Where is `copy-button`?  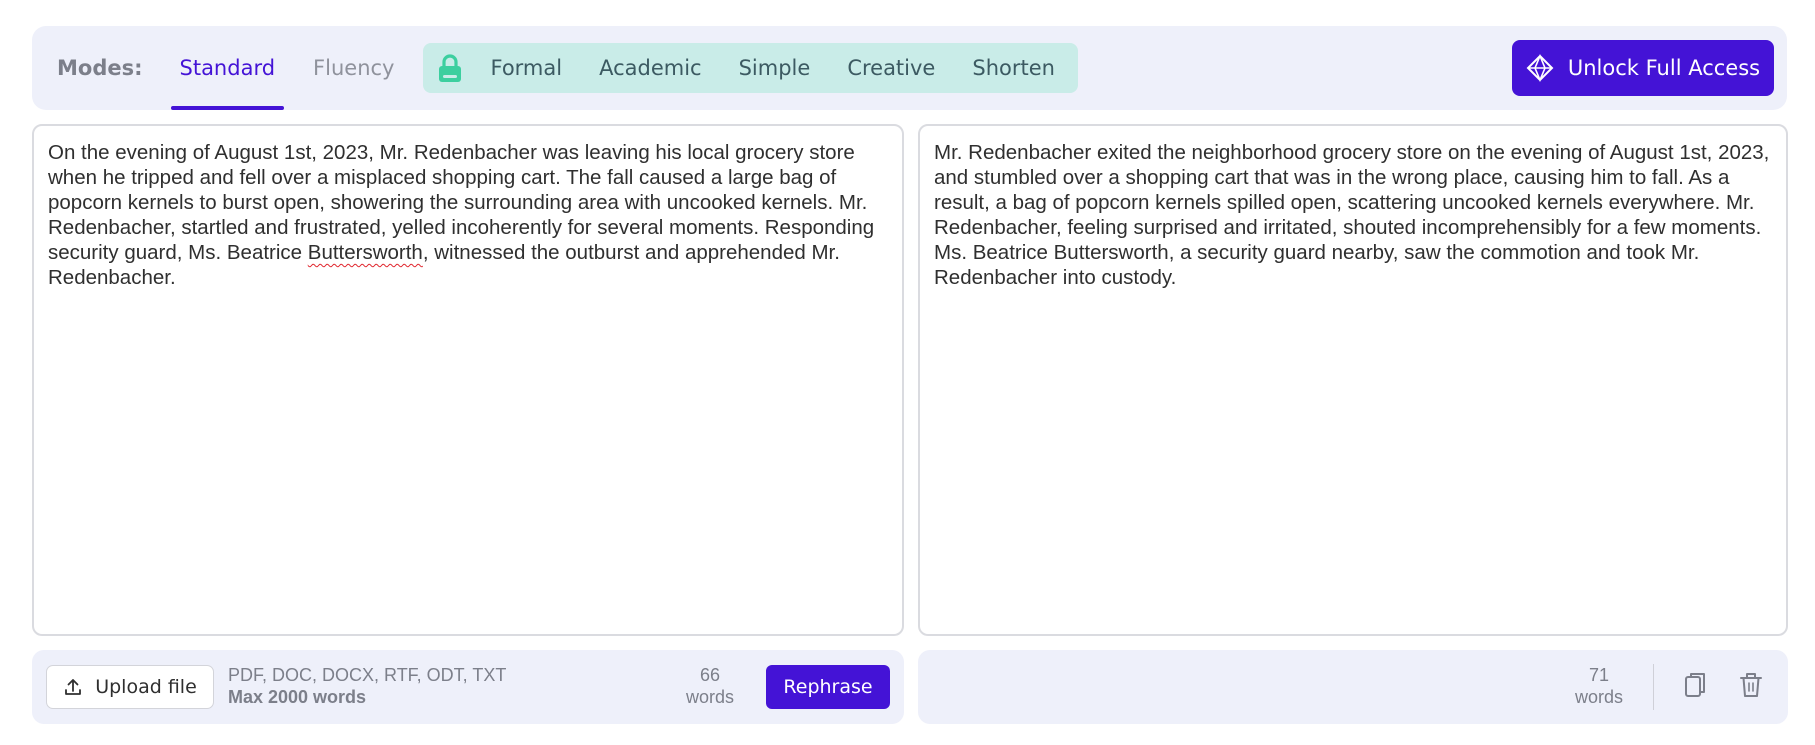
copy-button is located at coordinates (1695, 687).